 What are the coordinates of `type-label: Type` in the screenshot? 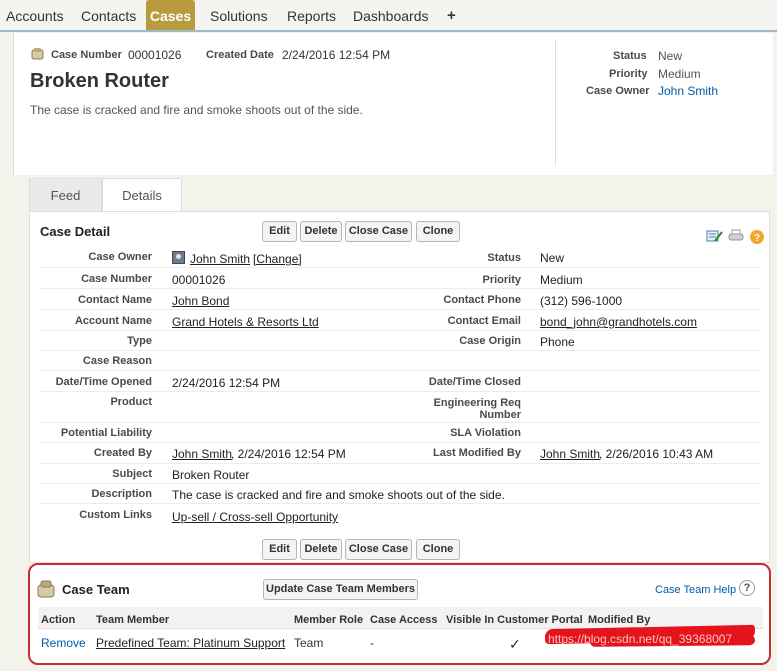 It's located at (139, 341).